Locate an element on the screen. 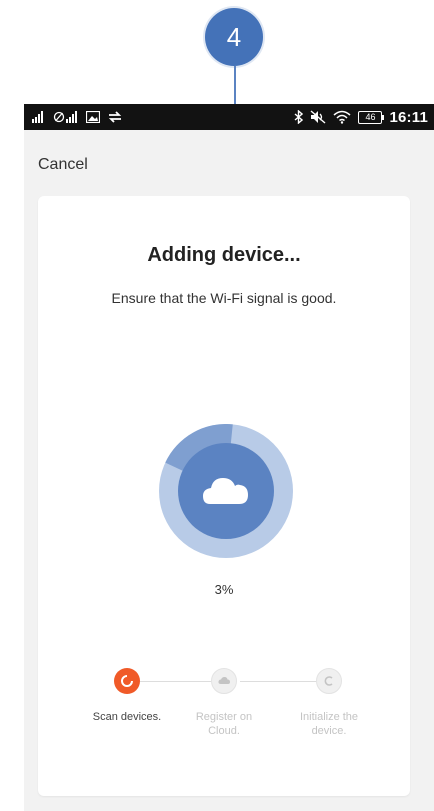 This screenshot has height=811, width=434. progress-percent: 3% is located at coordinates (224, 589).